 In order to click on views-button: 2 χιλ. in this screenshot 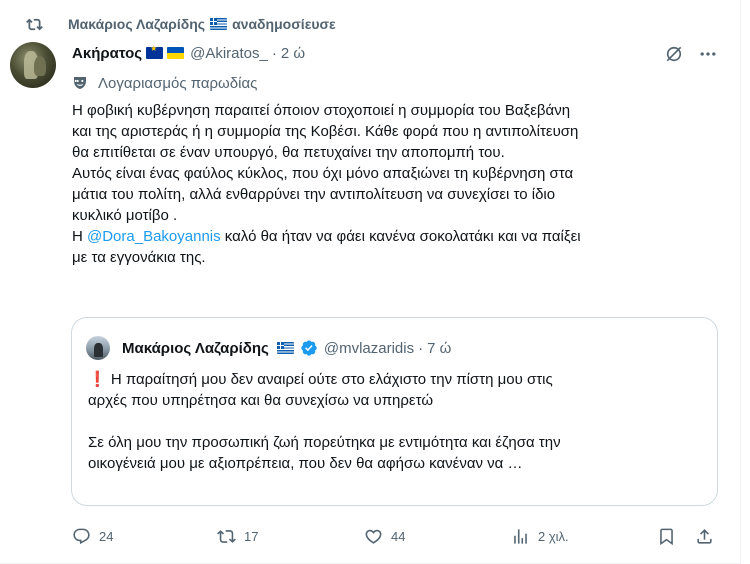, I will do `click(540, 536)`.